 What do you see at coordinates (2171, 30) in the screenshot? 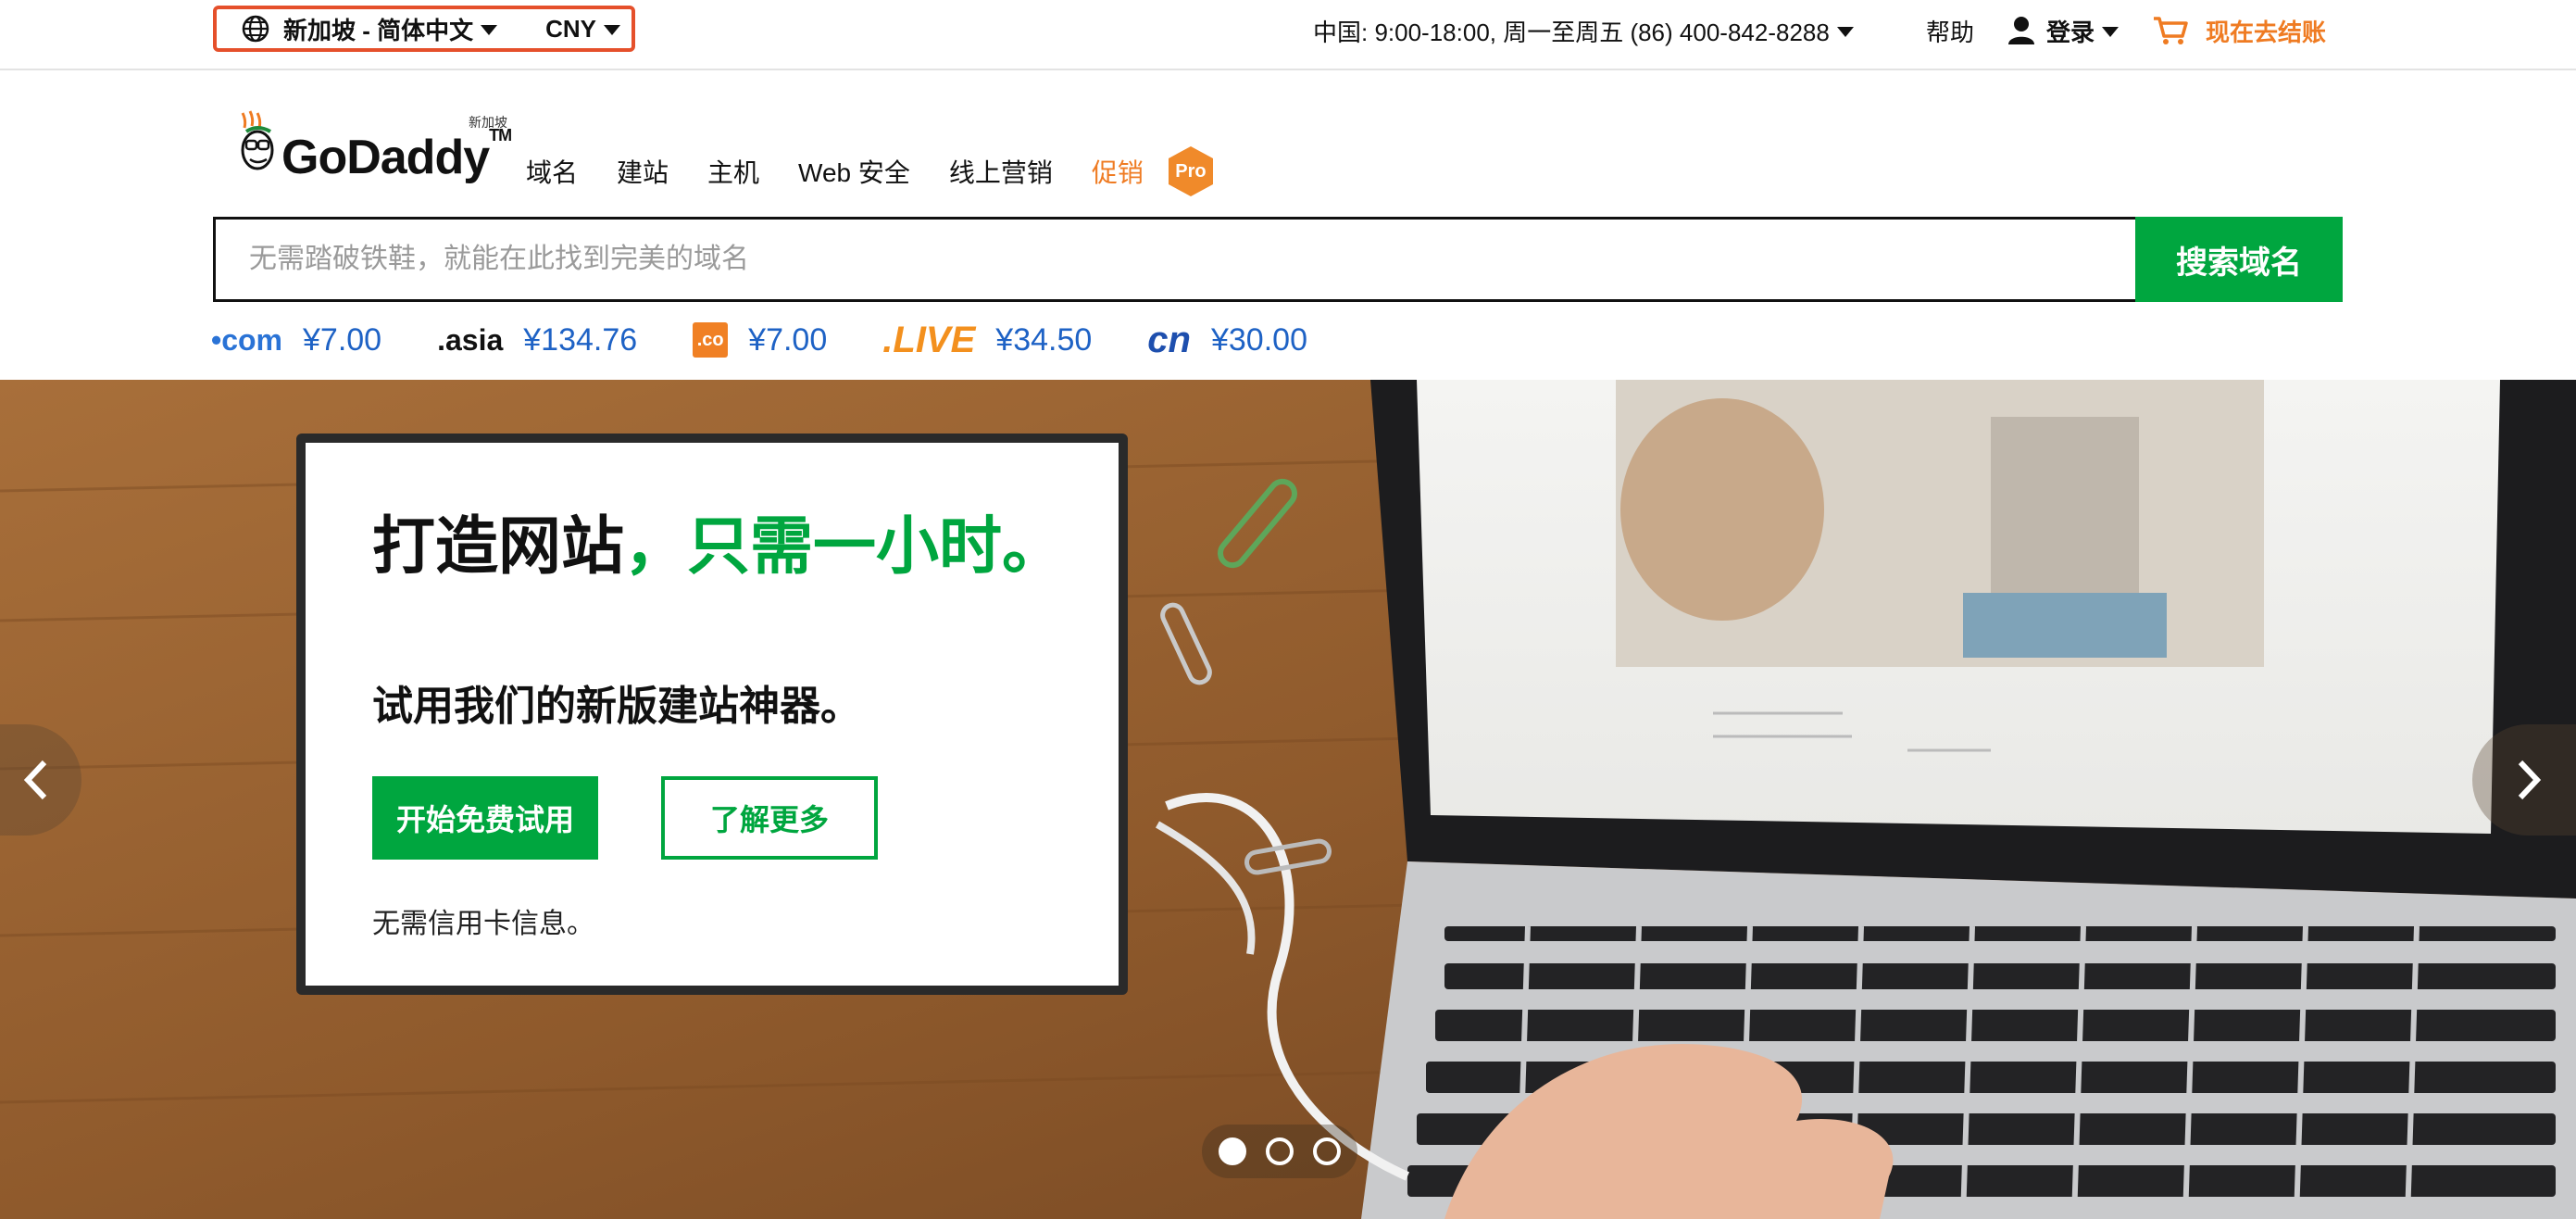
I see `cart-icon` at bounding box center [2171, 30].